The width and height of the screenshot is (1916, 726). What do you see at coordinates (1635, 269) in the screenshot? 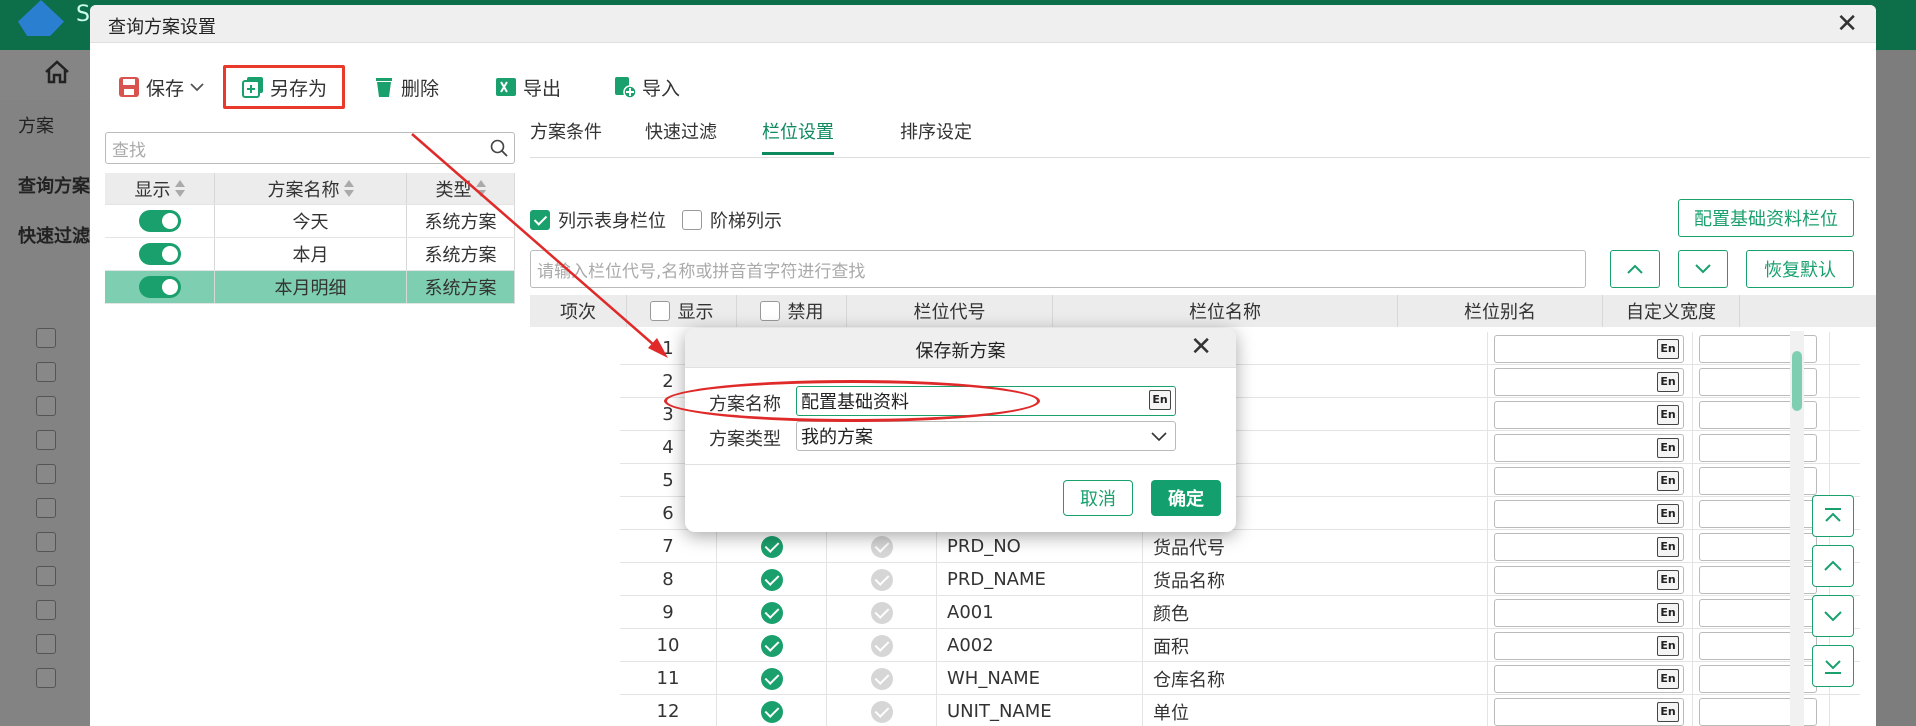
I see `move-up-button` at bounding box center [1635, 269].